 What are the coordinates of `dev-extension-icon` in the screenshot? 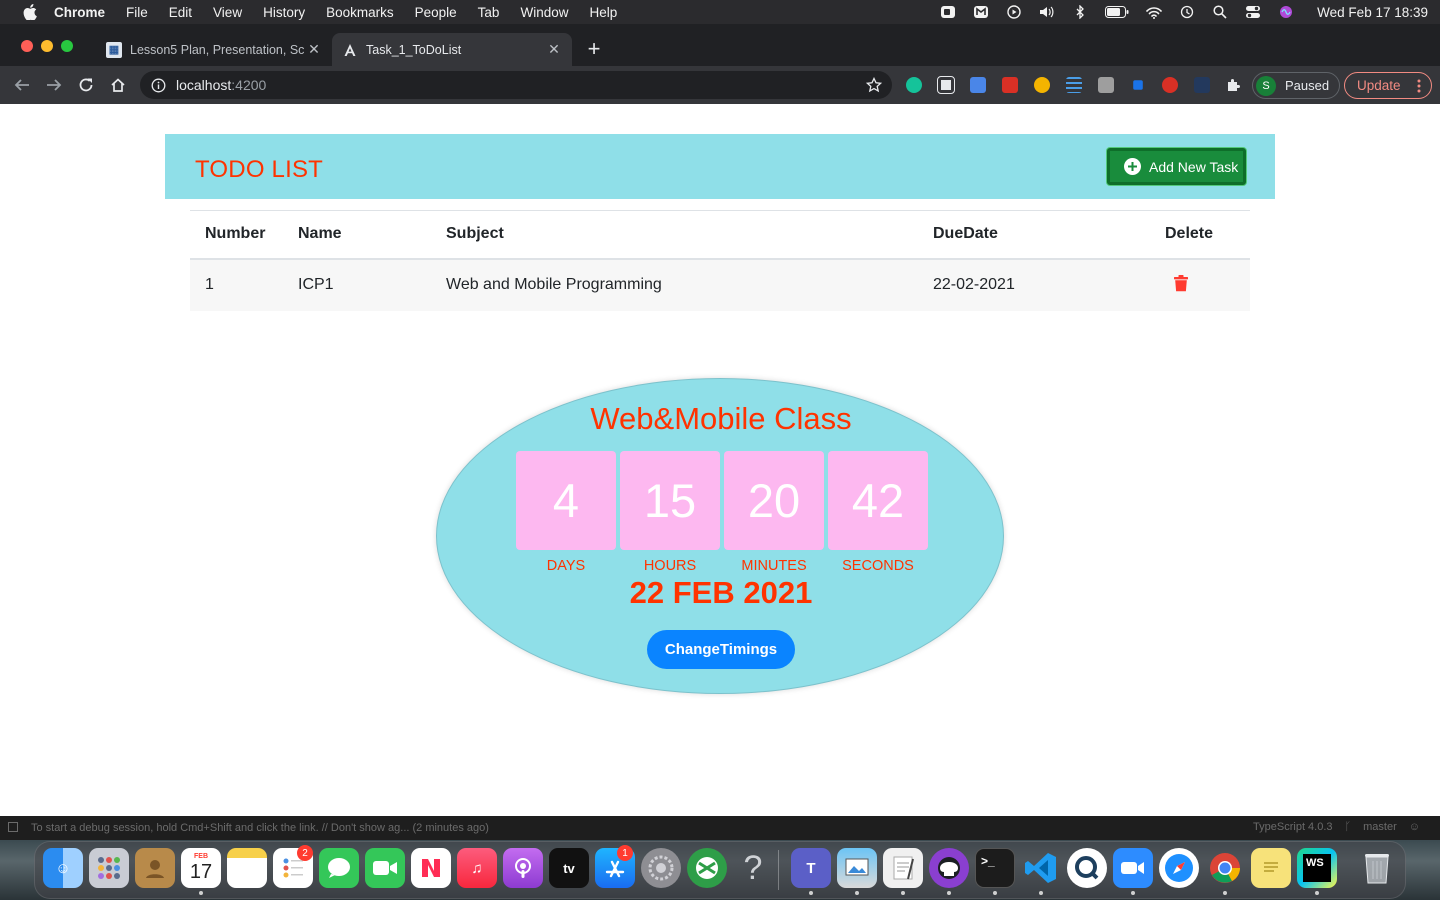 It's located at (1202, 85).